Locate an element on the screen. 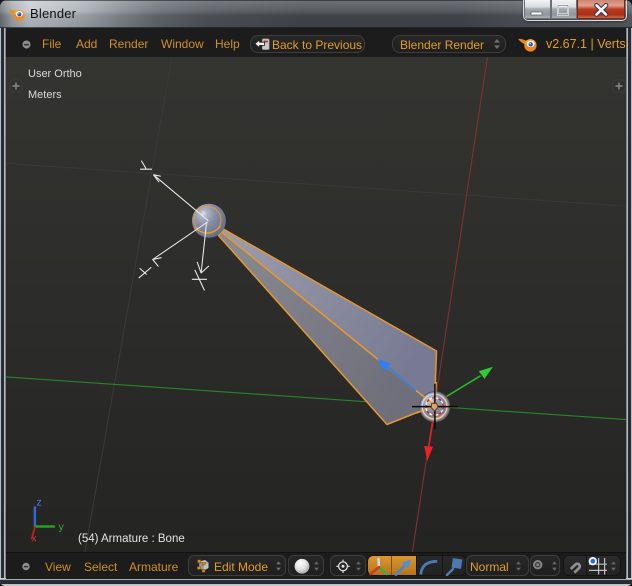 The image size is (632, 586). svg-text: y is located at coordinates (62, 527).